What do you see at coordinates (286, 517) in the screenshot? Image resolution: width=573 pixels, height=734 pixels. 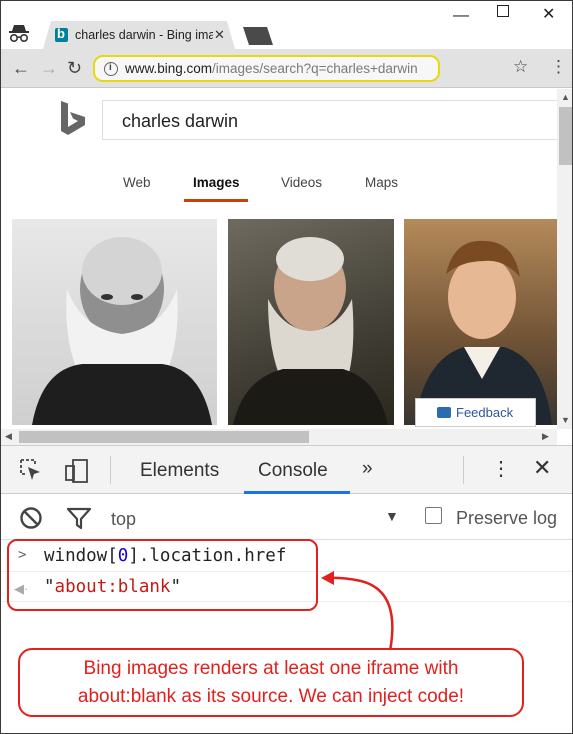 I see `console-toolbar: top ▼ Preserve log` at bounding box center [286, 517].